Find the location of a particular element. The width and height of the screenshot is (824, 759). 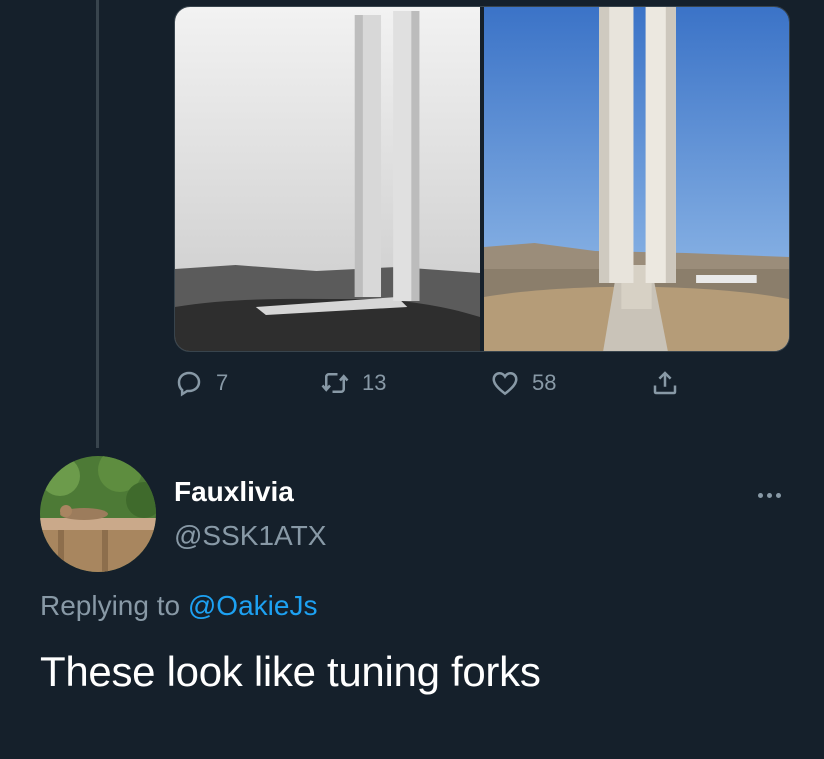

like-count: 58 is located at coordinates (544, 382).